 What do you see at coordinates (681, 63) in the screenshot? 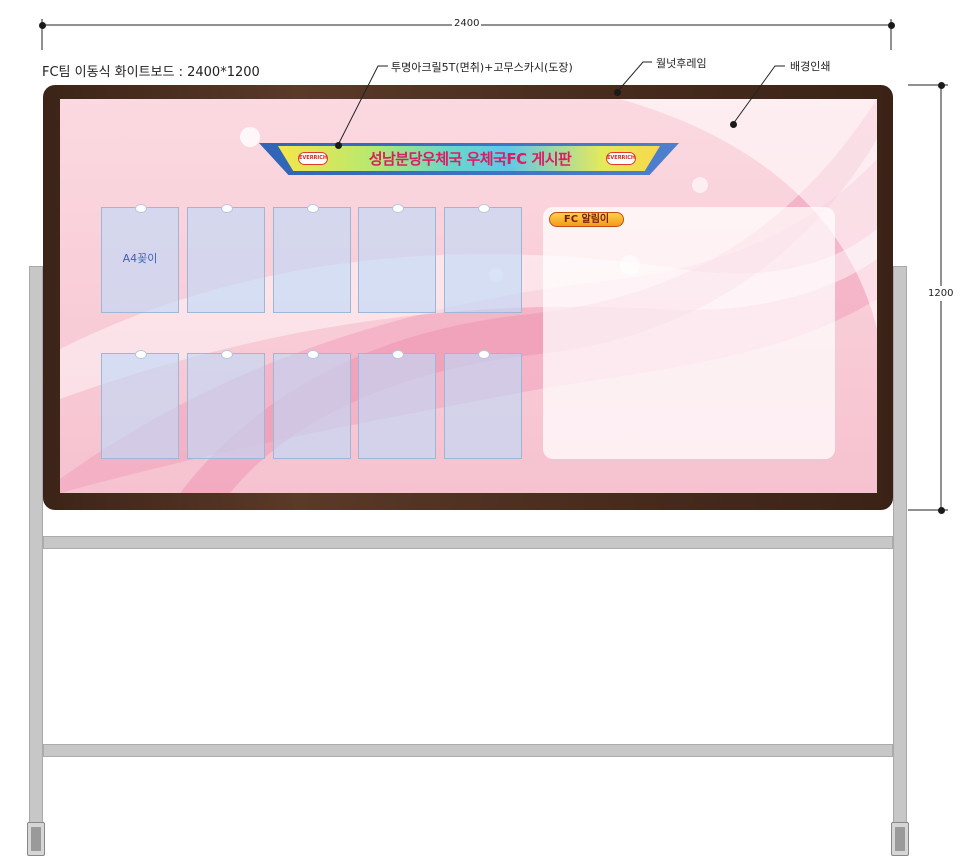
I see `callout-frame: 월넛후레임` at bounding box center [681, 63].